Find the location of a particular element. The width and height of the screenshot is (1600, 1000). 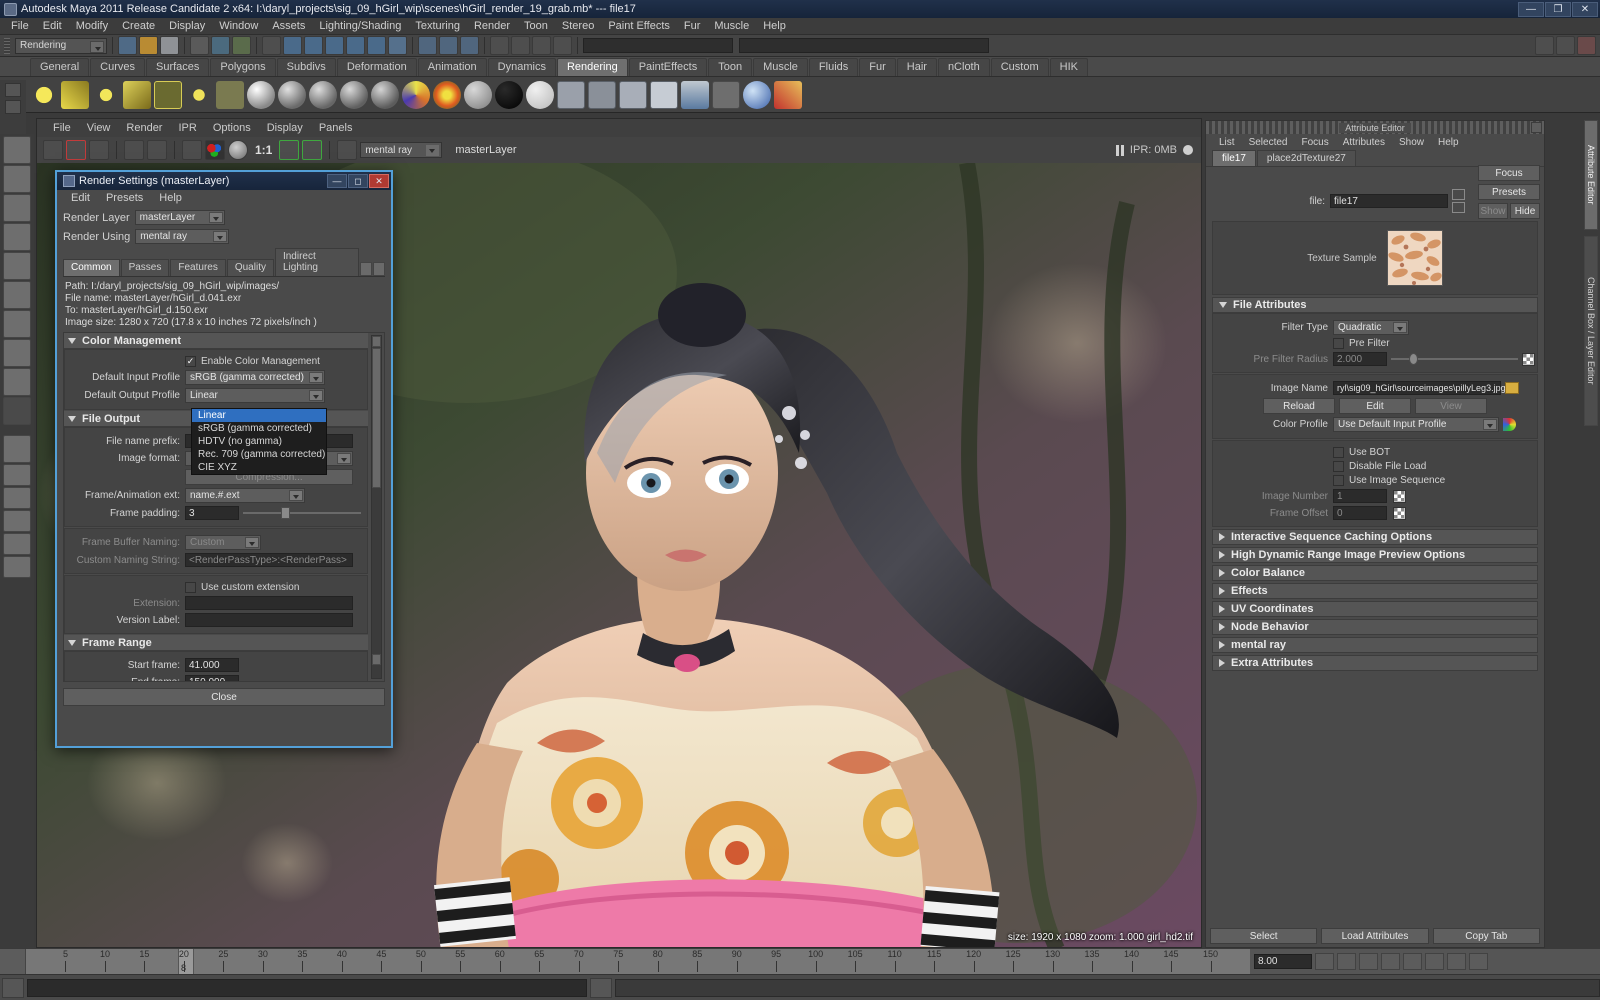

undock-icon is located at coordinates (1536, 127).